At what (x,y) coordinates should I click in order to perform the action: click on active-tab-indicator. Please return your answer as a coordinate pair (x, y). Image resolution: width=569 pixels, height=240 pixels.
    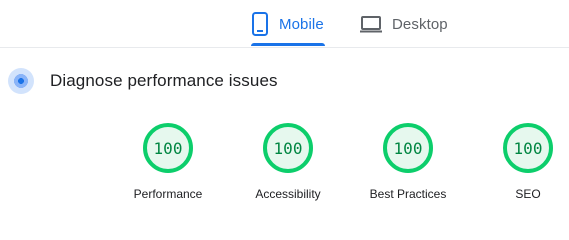
    Looking at the image, I should click on (288, 44).